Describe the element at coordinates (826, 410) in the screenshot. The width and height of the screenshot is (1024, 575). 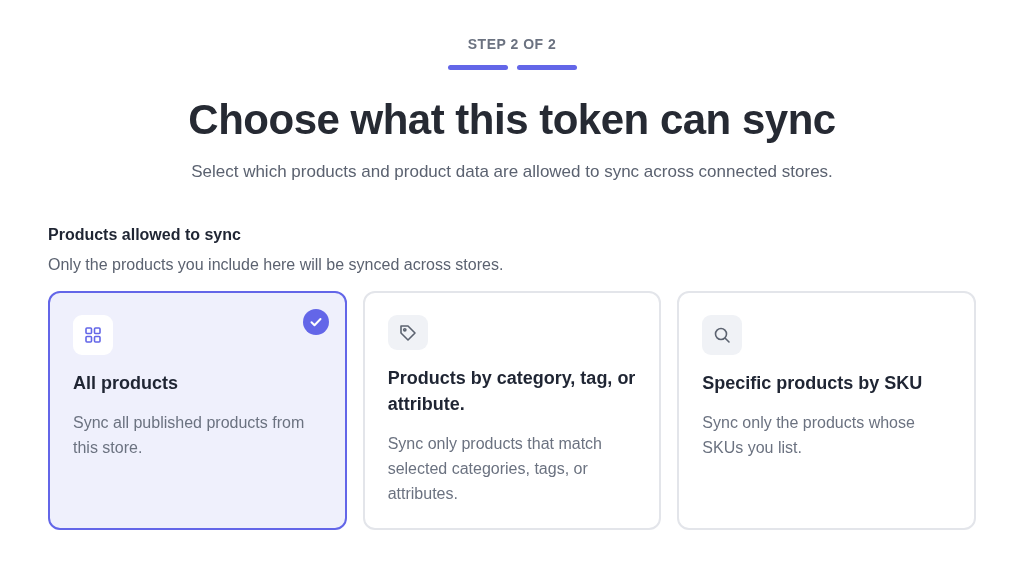
I see `option-card: Specific products by SKU Sync only the products whose SKUs you list.` at that location.